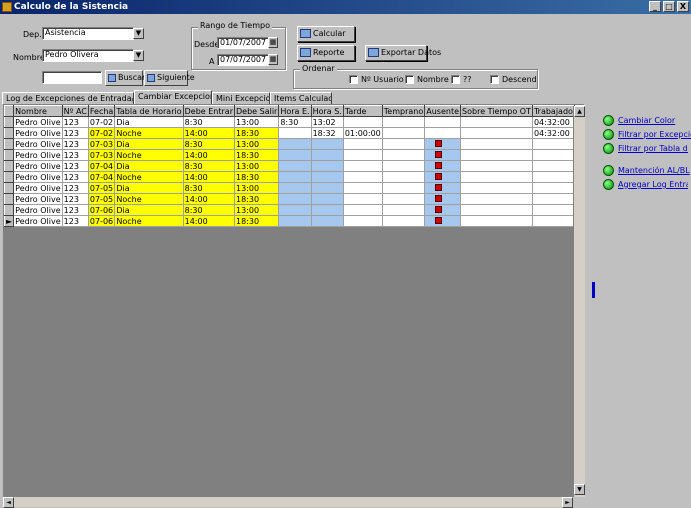  I want to click on grid-cell: 04:32:00, so click(553, 133).